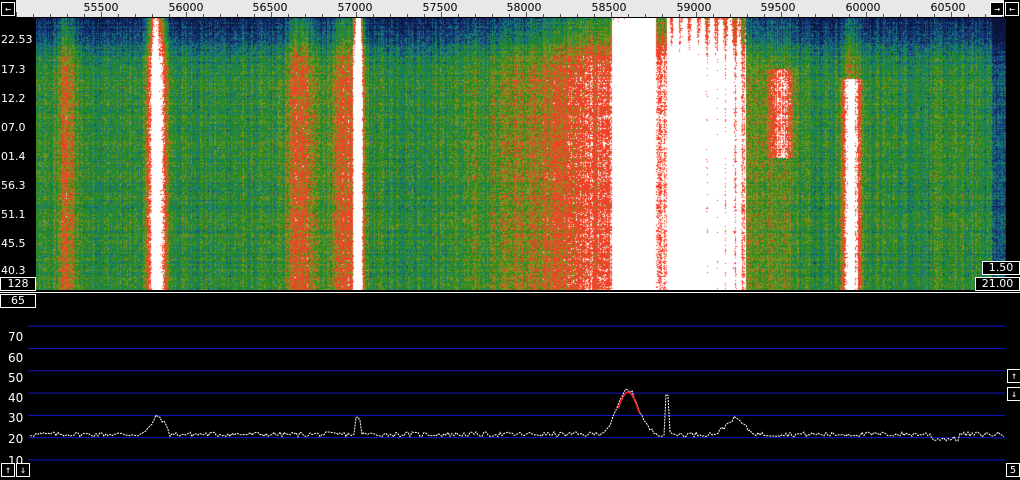  I want to click on db-label: 30, so click(16, 418).